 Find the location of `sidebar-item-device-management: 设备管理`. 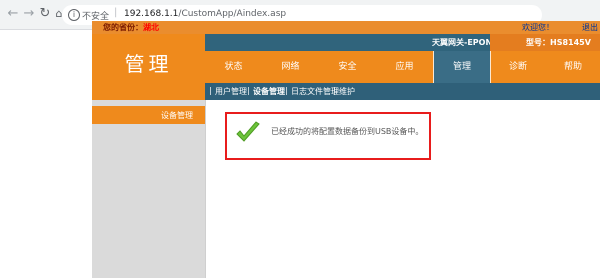

sidebar-item-device-management: 设备管理 is located at coordinates (148, 115).